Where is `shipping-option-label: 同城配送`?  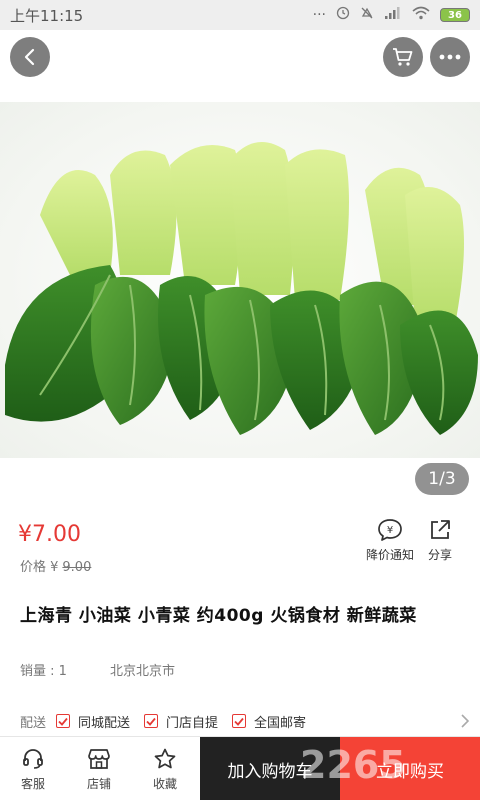 shipping-option-label: 同城配送 is located at coordinates (104, 723).